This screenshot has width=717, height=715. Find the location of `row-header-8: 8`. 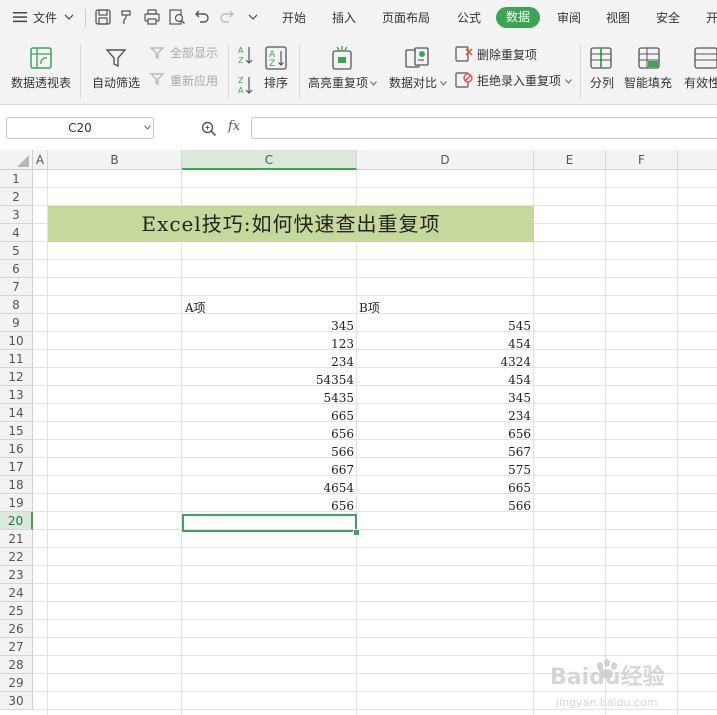

row-header-8: 8 is located at coordinates (16, 305).